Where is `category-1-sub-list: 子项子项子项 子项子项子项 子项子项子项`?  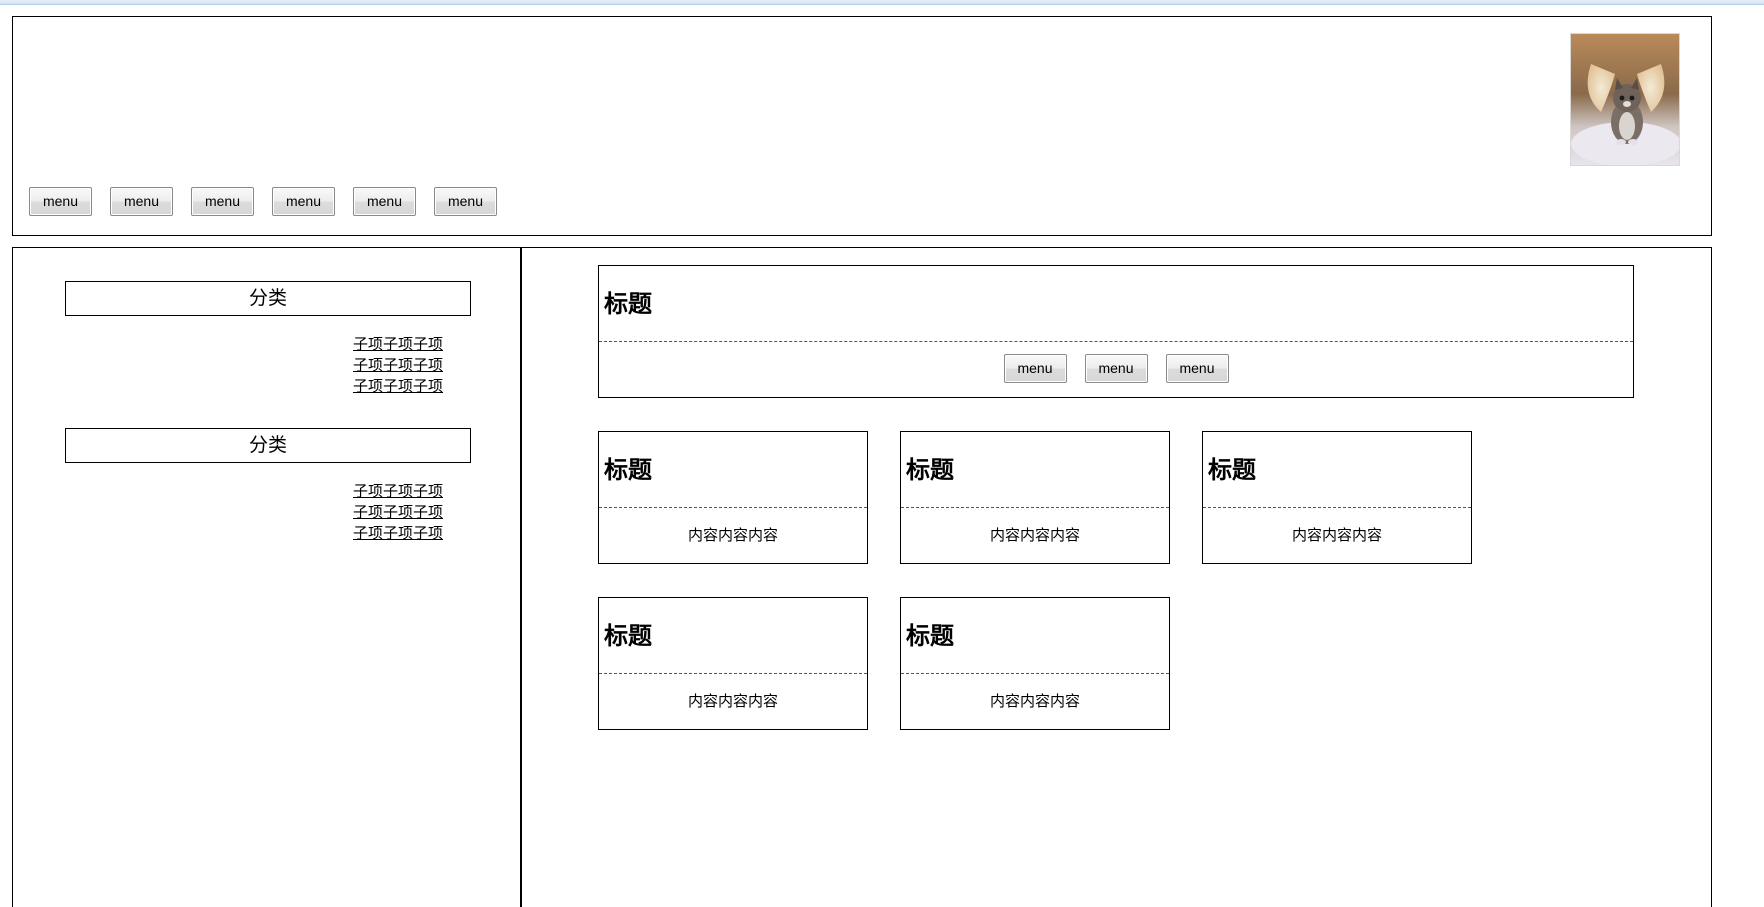
category-1-sub-list: 子项子项子项 子项子项子项 子项子项子项 is located at coordinates (408, 365).